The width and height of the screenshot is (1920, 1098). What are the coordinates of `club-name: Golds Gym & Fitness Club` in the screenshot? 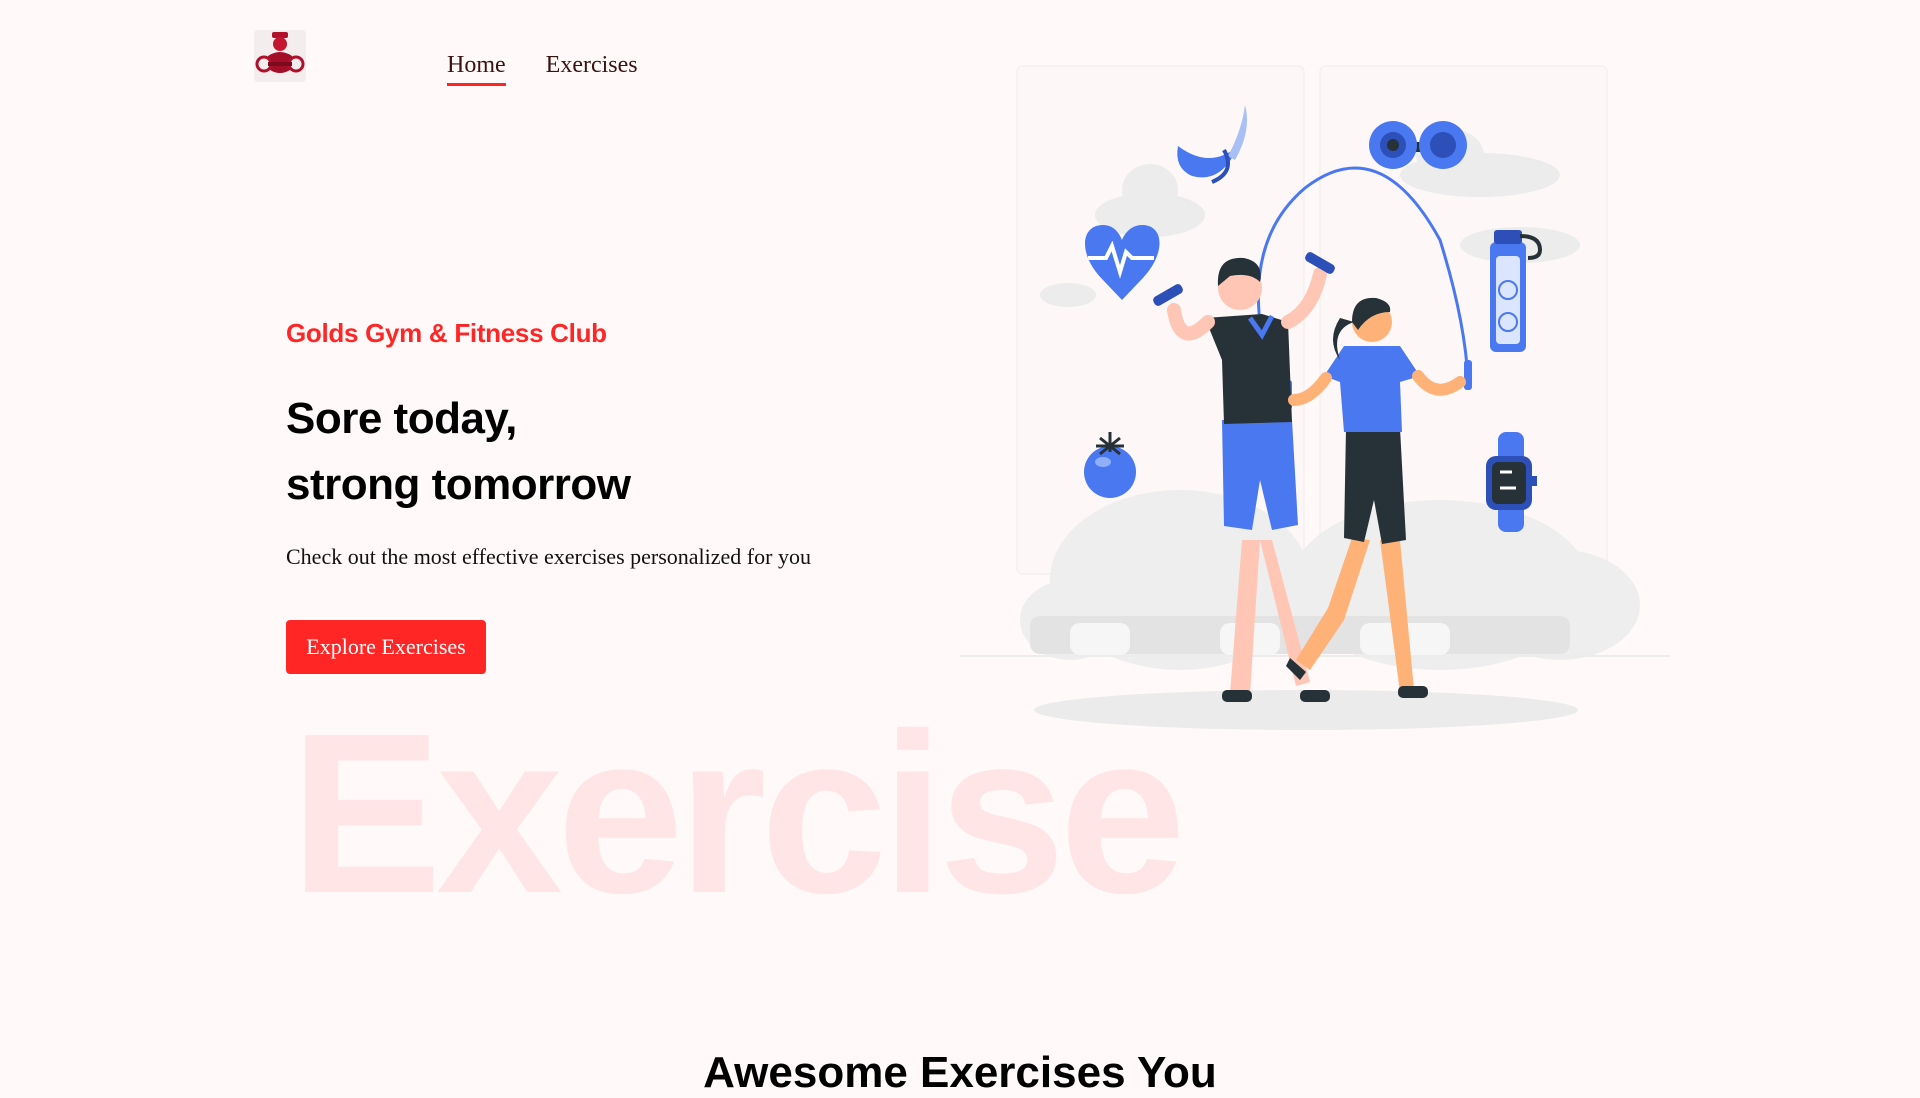 It's located at (446, 333).